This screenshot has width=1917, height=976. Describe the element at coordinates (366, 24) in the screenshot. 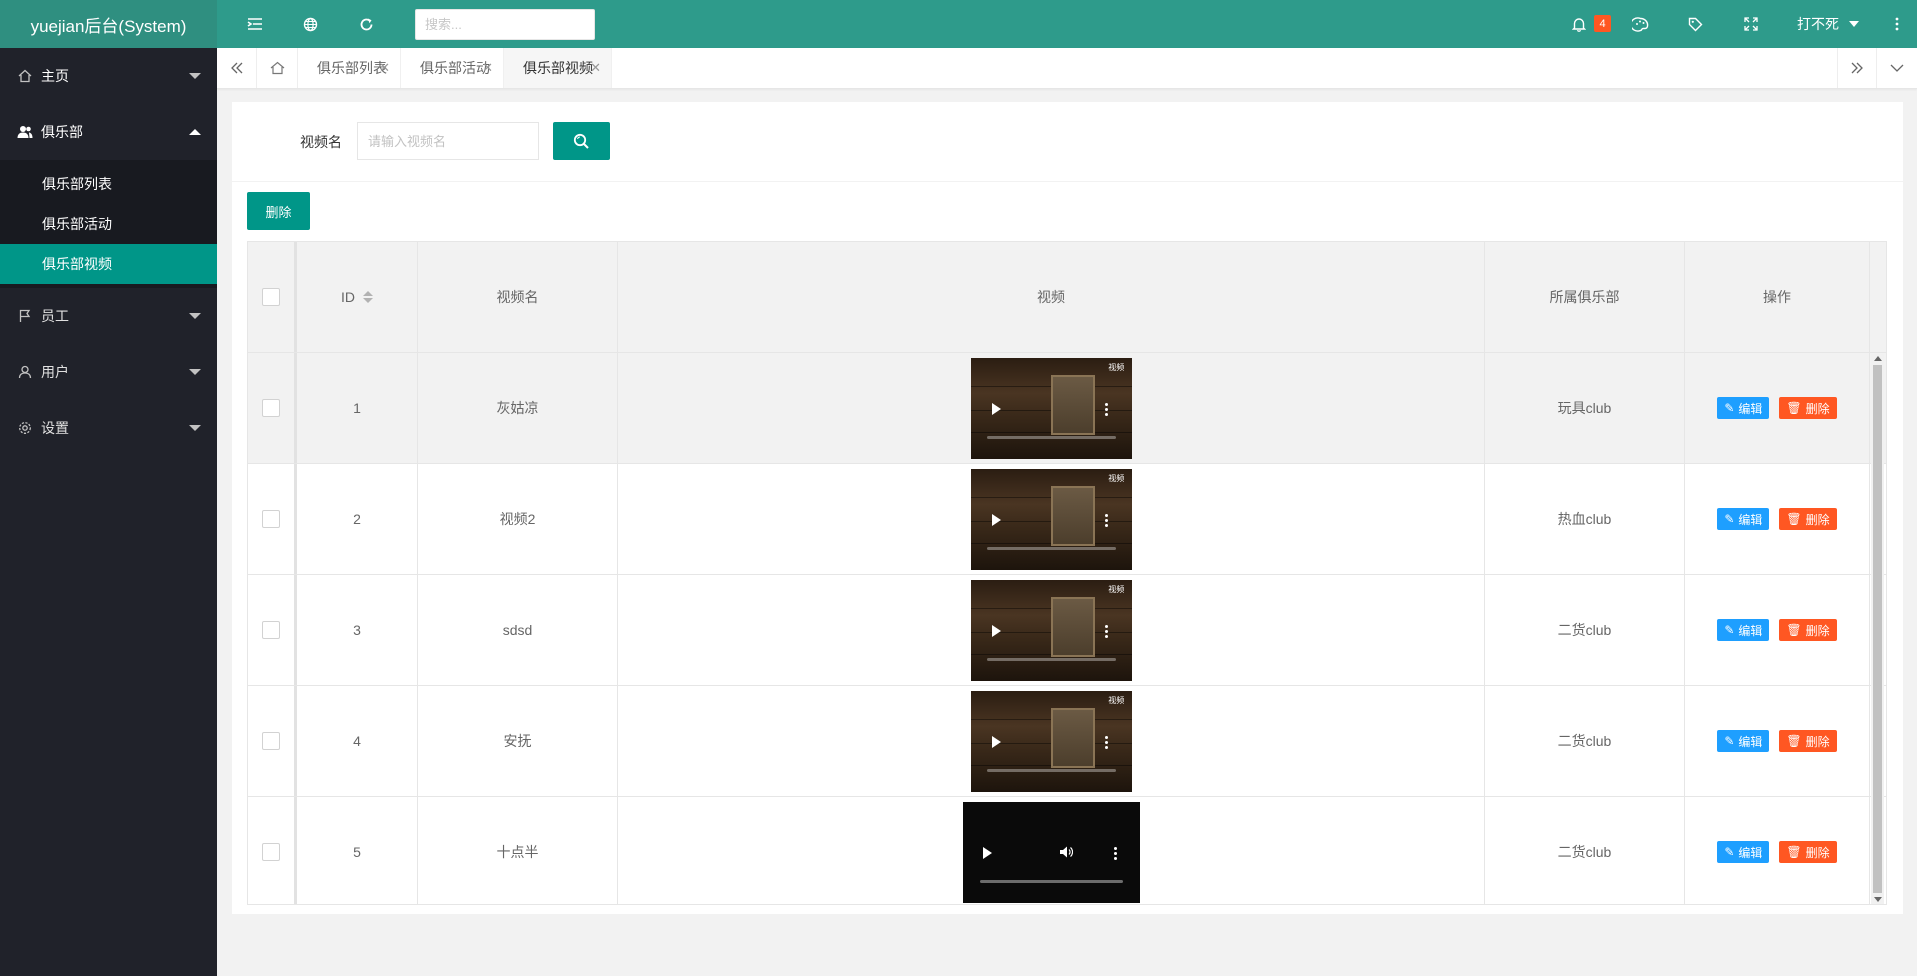

I see `refresh-icon` at that location.